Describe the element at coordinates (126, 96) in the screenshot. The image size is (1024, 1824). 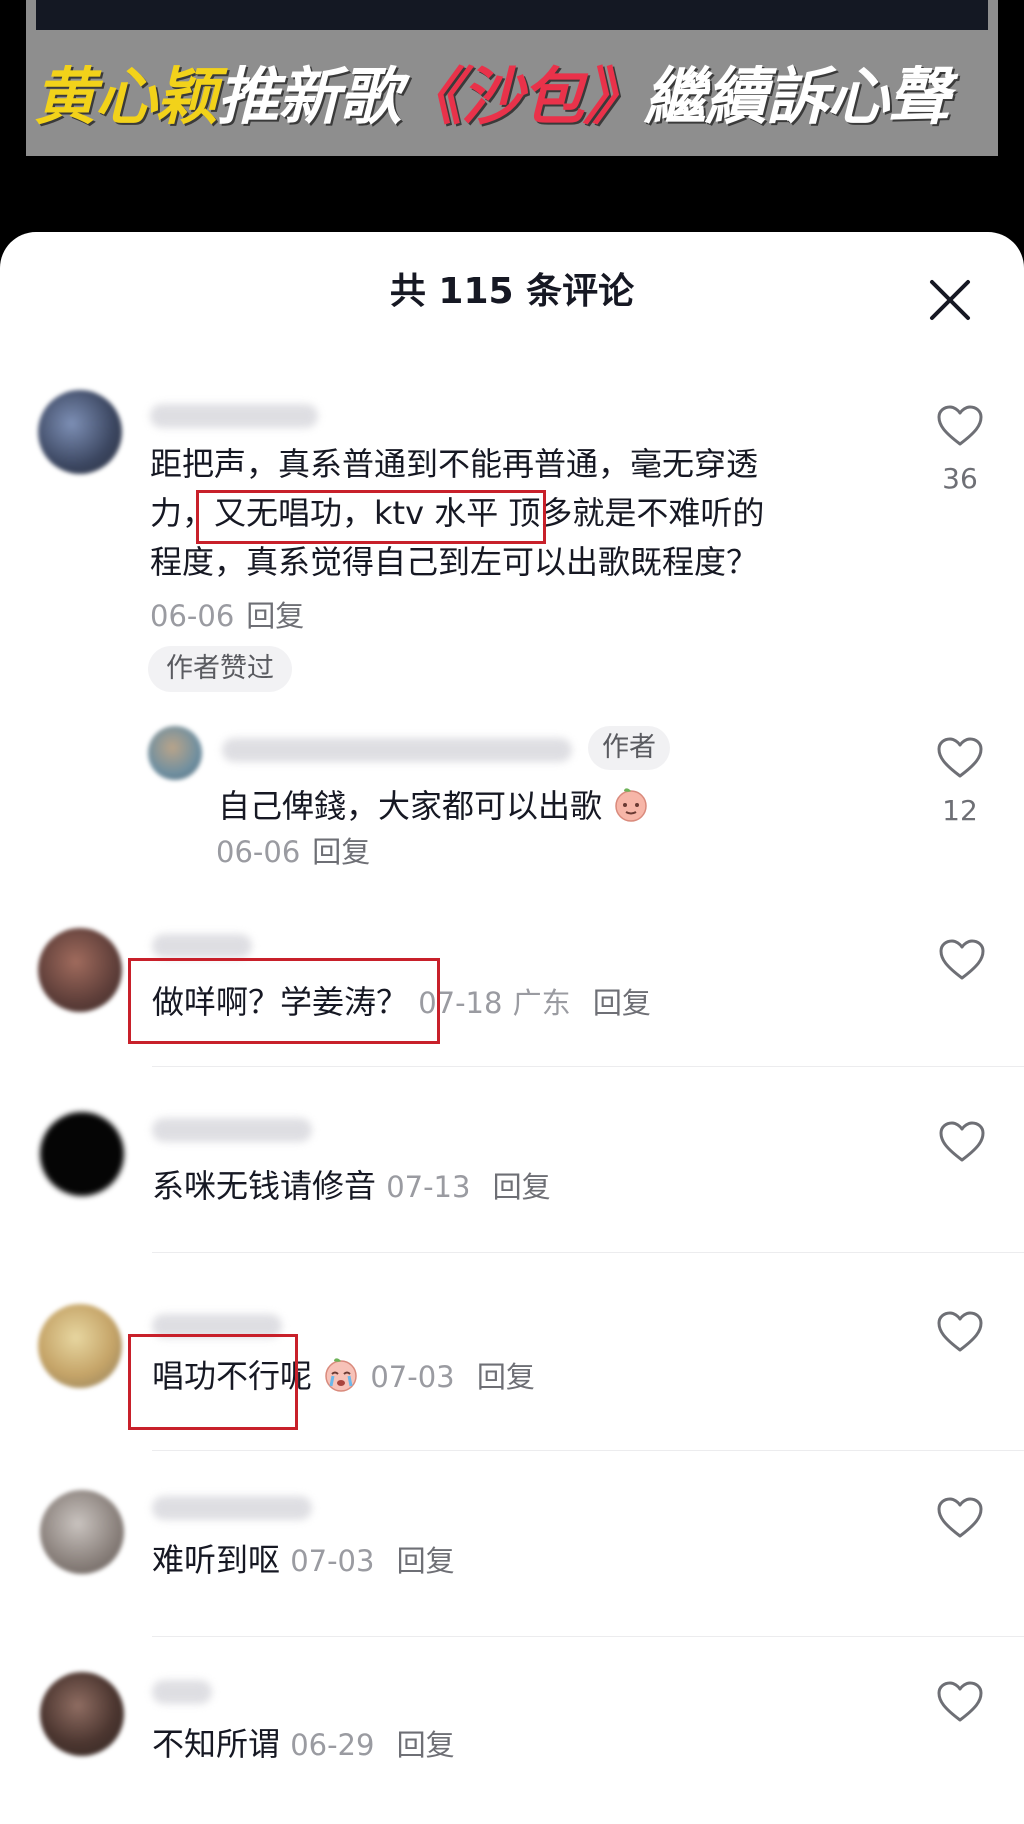
I see `caption-part-name: 黄心颖` at that location.